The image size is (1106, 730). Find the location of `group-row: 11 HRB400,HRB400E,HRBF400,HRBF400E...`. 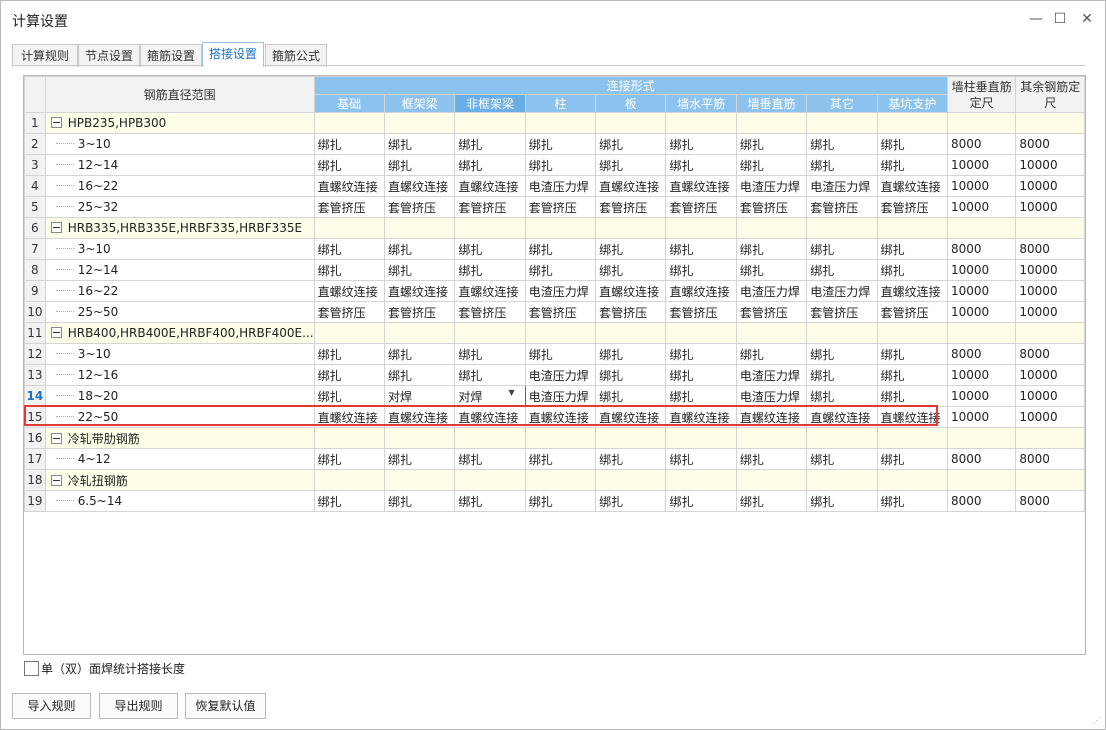

group-row: 11 HRB400,HRB400E,HRBF400,HRBF400E... is located at coordinates (554, 333).